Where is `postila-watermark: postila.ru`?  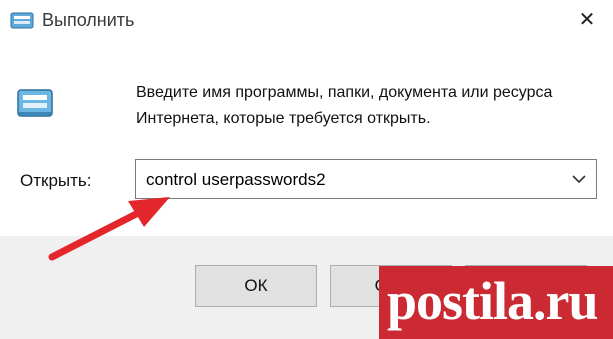
postila-watermark: postila.ru is located at coordinates (496, 302).